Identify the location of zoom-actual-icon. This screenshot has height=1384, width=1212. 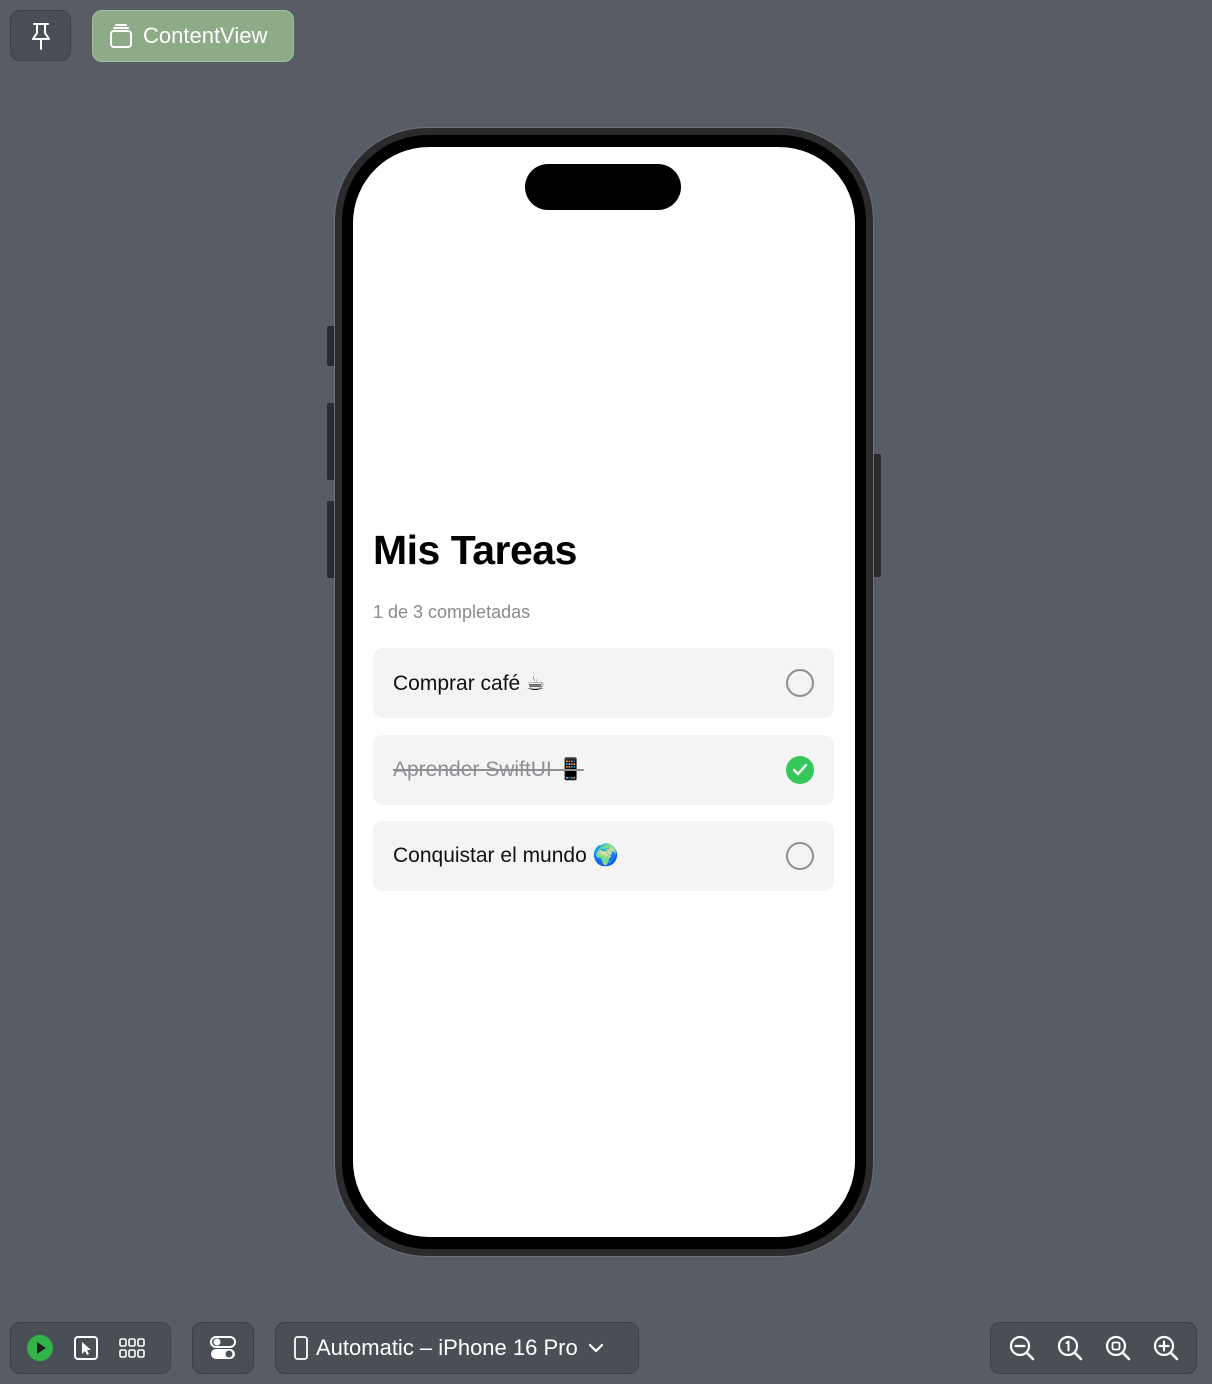
(1070, 1348).